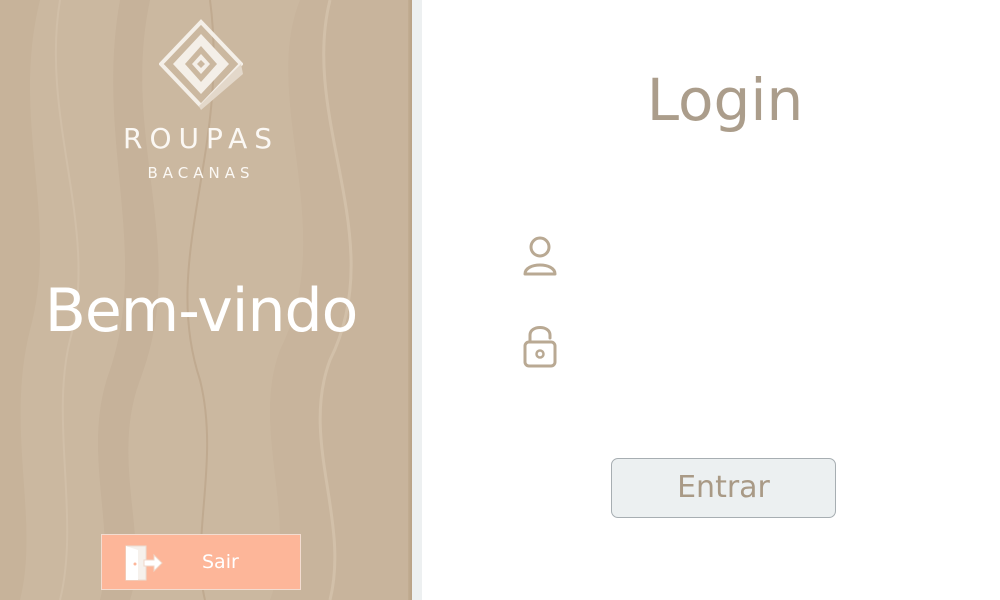 This screenshot has height=600, width=1000. What do you see at coordinates (715, 345) in the screenshot?
I see `password-input` at bounding box center [715, 345].